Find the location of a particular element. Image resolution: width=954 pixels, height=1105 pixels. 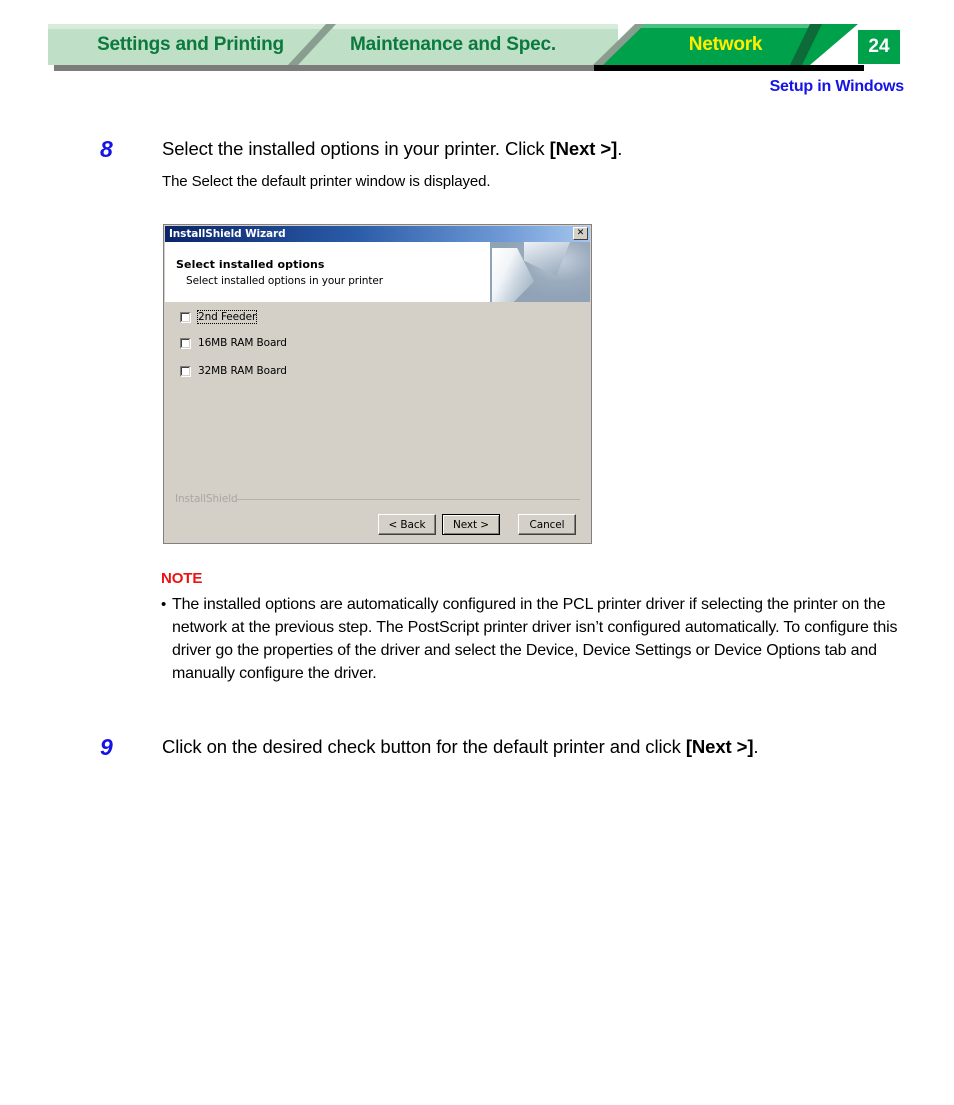

tab-shadow-left is located at coordinates (324, 68).